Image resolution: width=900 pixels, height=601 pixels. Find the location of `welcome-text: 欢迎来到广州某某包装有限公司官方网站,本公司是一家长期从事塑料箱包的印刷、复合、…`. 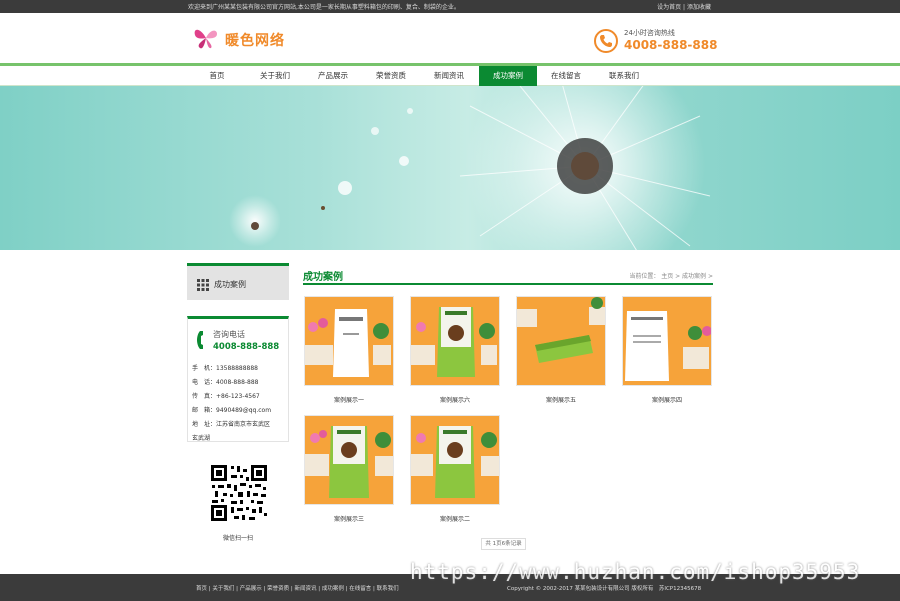

welcome-text: 欢迎来到广州某某包装有限公司官方网站,本公司是一家长期从事塑料箱包的印刷、复合、… is located at coordinates (324, 7).